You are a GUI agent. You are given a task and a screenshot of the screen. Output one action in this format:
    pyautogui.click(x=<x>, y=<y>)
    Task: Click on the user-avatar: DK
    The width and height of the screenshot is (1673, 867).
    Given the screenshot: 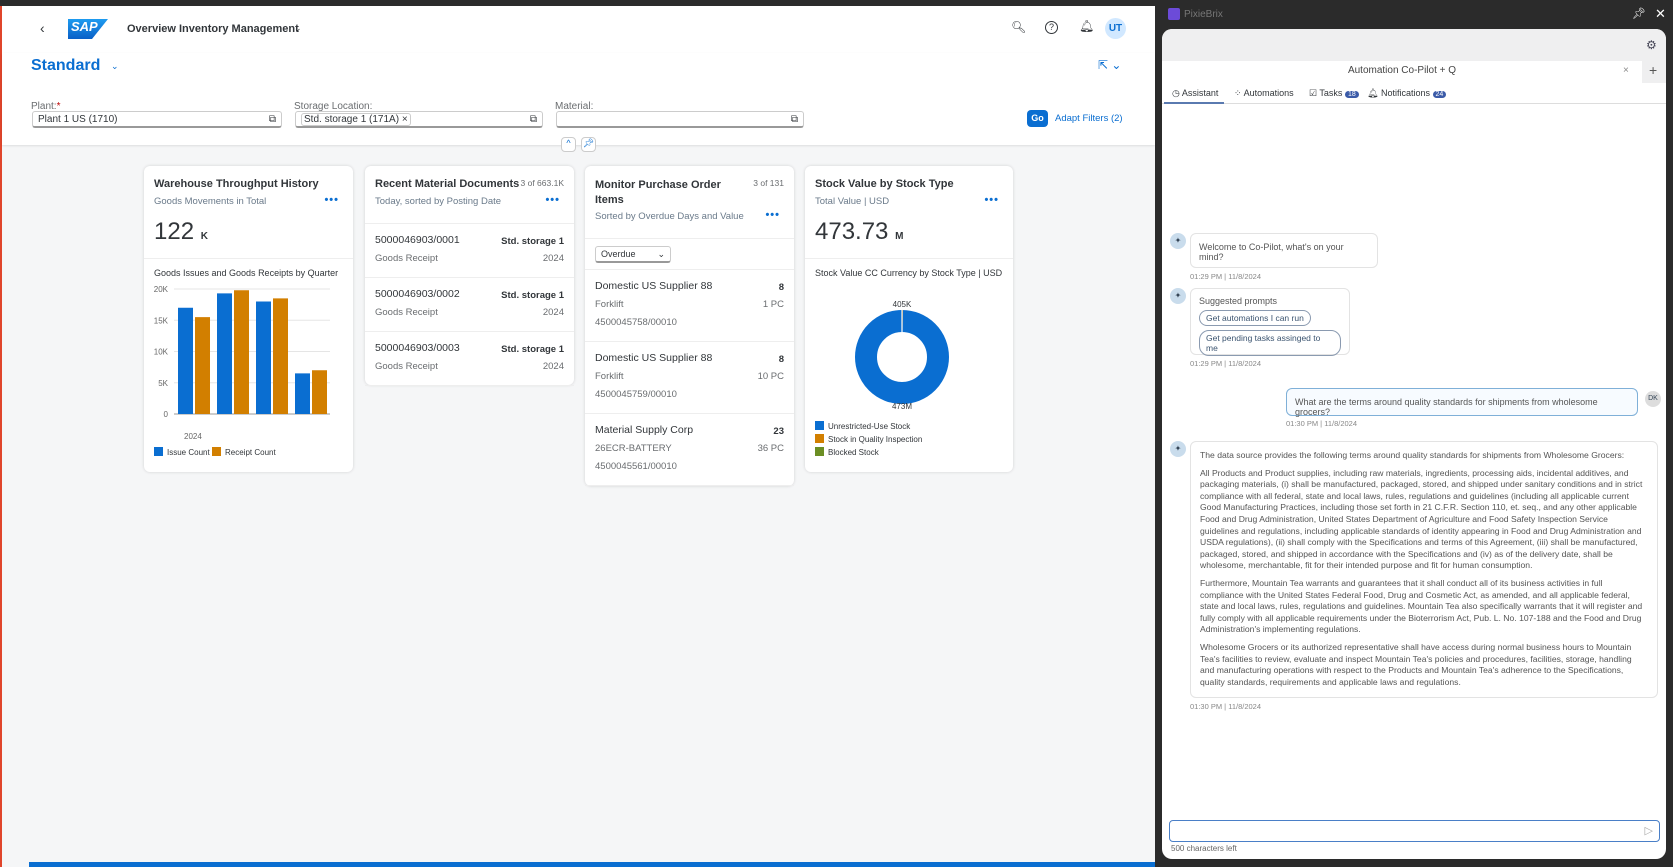 What is the action you would take?
    pyautogui.click(x=1653, y=399)
    